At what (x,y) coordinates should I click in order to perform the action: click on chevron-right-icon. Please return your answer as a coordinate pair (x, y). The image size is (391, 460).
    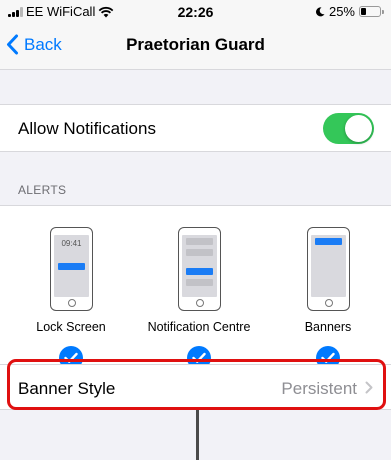
    Looking at the image, I should click on (369, 387).